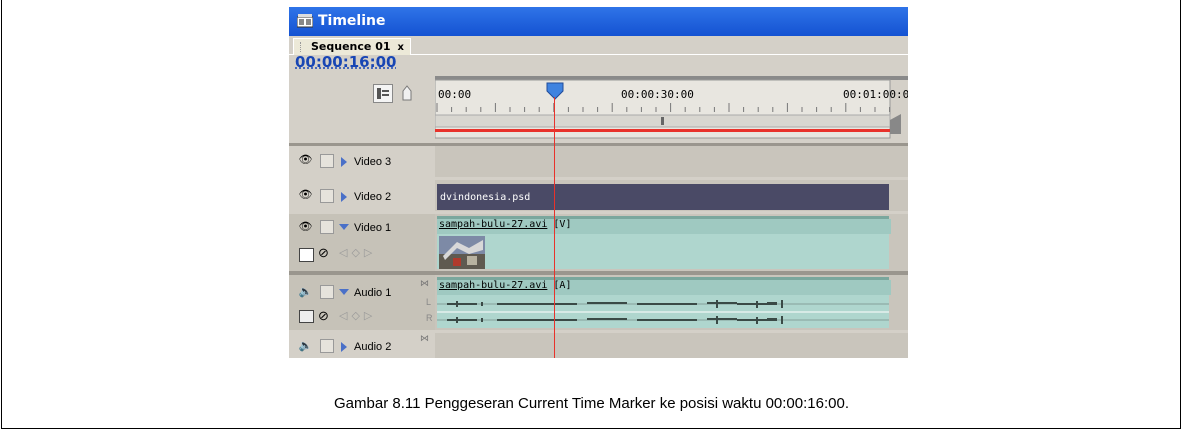  I want to click on current-time-indicator-line, so click(554, 227).